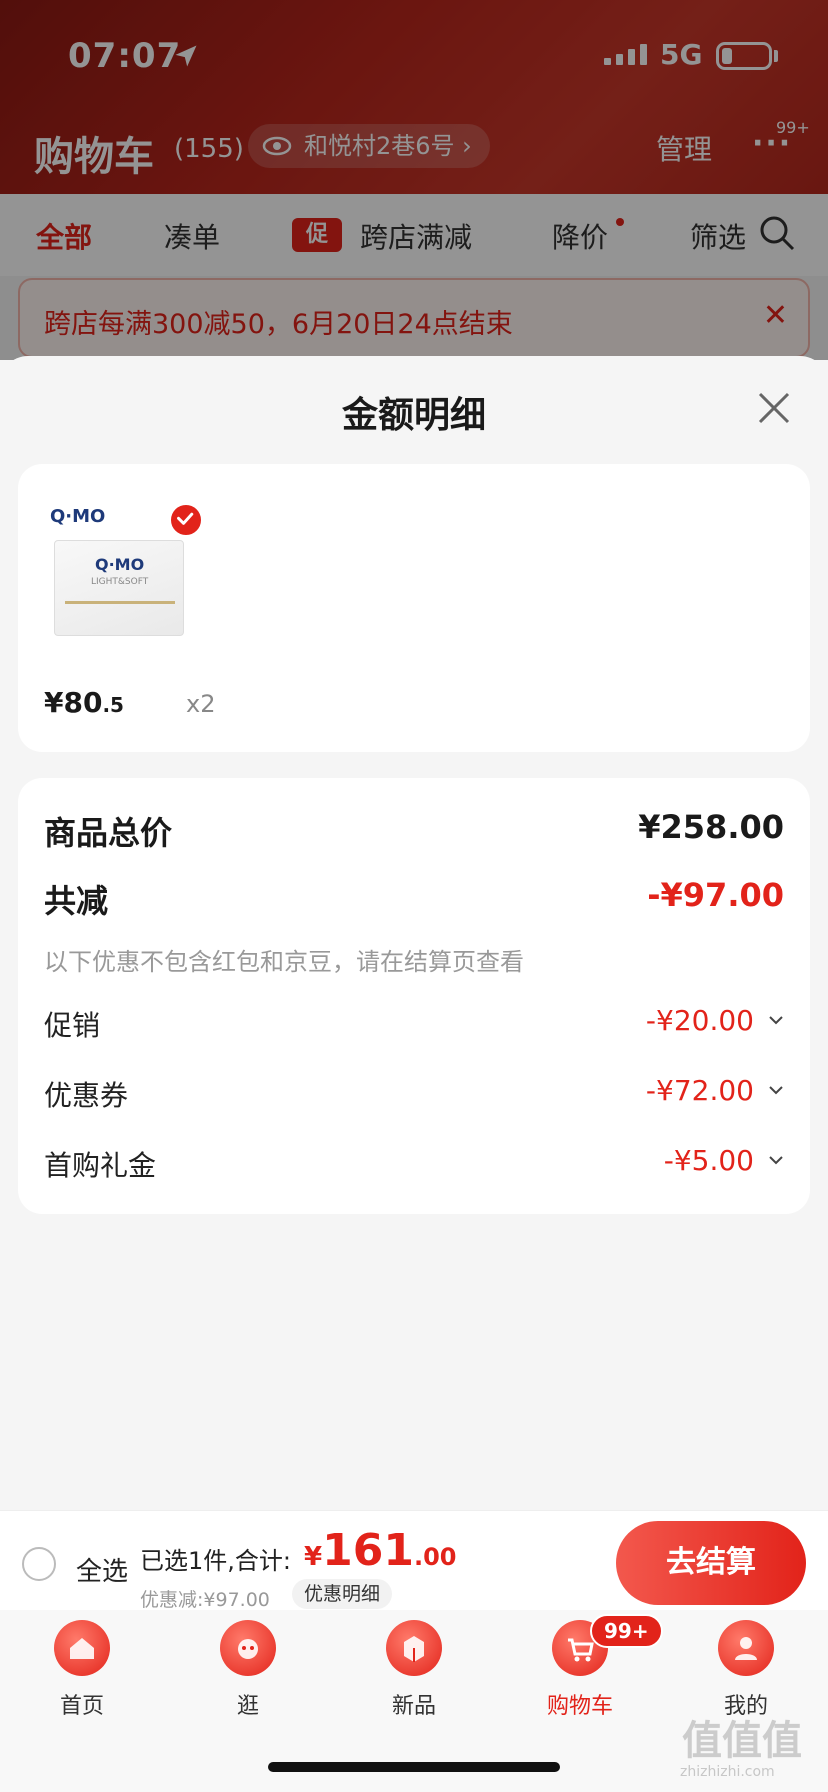 This screenshot has width=828, height=1792. Describe the element at coordinates (699, 1090) in the screenshot. I see `coupon-value: -¥72.00` at that location.